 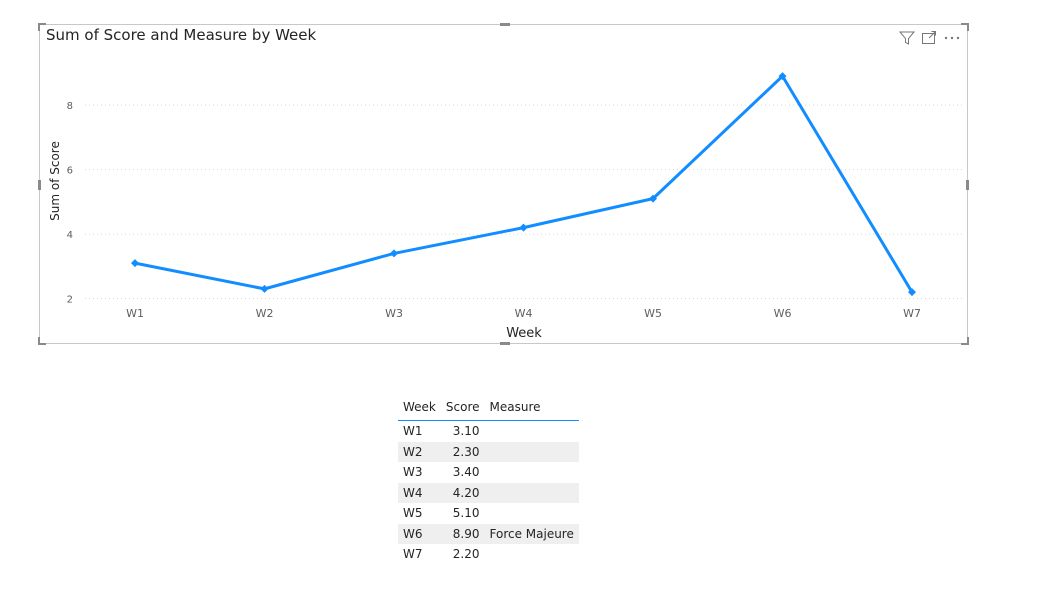 I want to click on table-cell-week: W2, so click(x=419, y=451).